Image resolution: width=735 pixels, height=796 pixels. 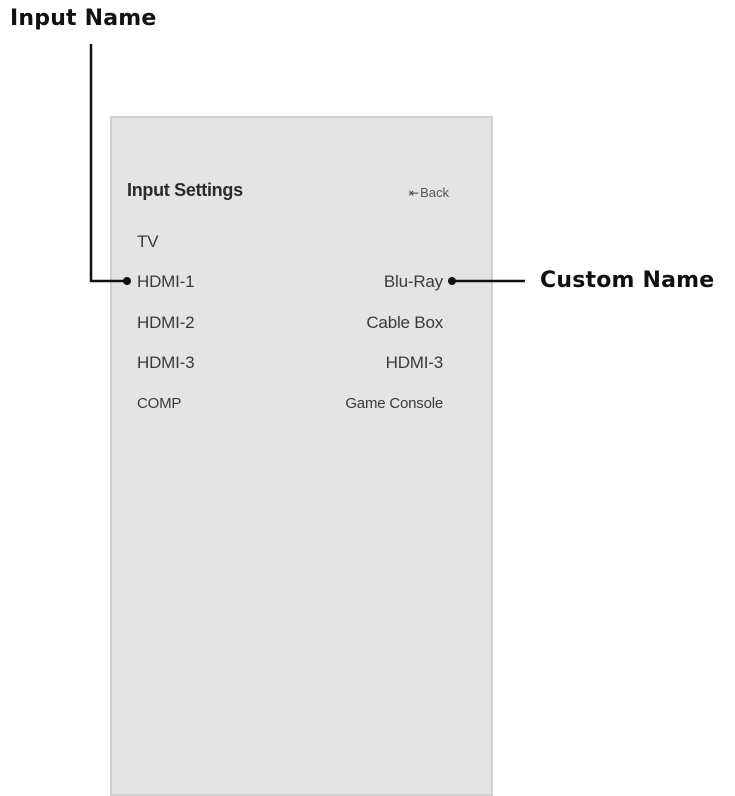 I want to click on custom-name: Game Console, so click(x=394, y=403).